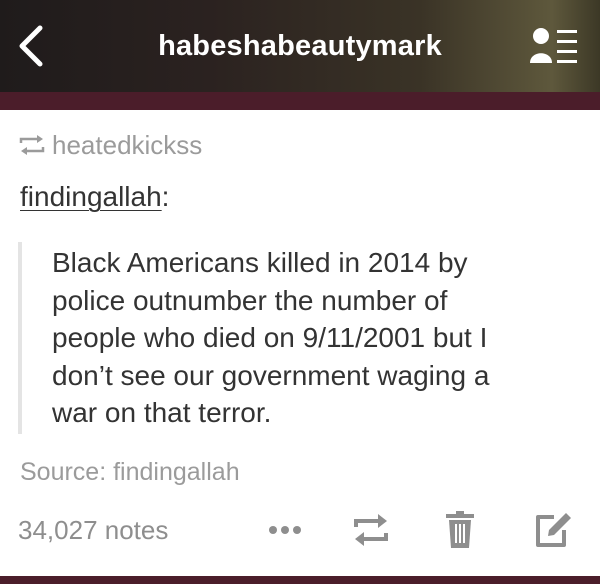 The image size is (600, 584). I want to click on more-icon, so click(285, 530).